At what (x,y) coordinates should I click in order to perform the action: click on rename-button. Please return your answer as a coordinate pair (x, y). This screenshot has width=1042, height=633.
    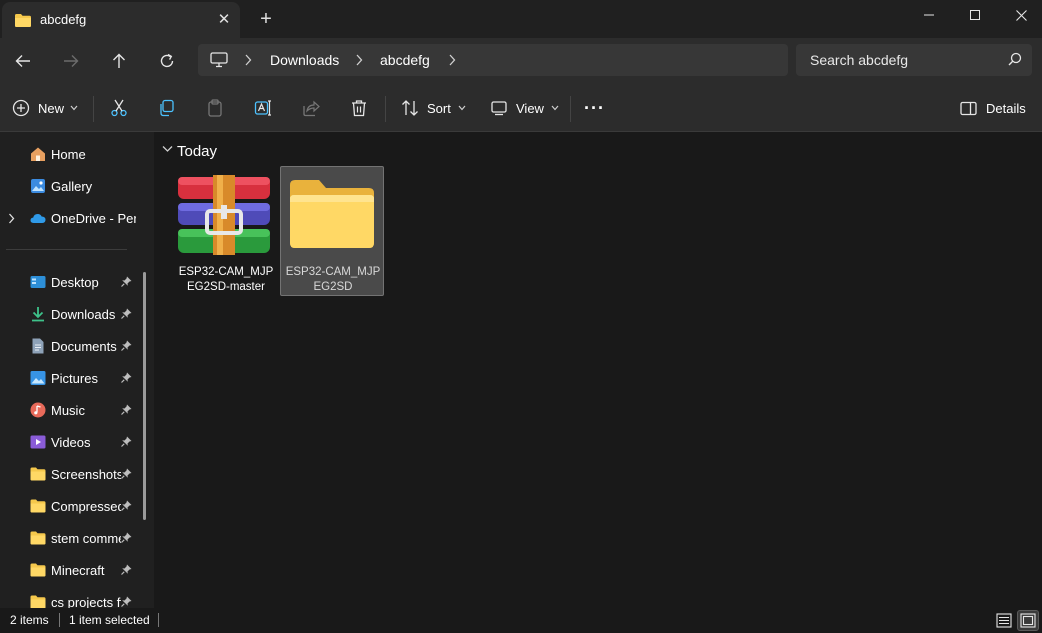
    Looking at the image, I should click on (263, 108).